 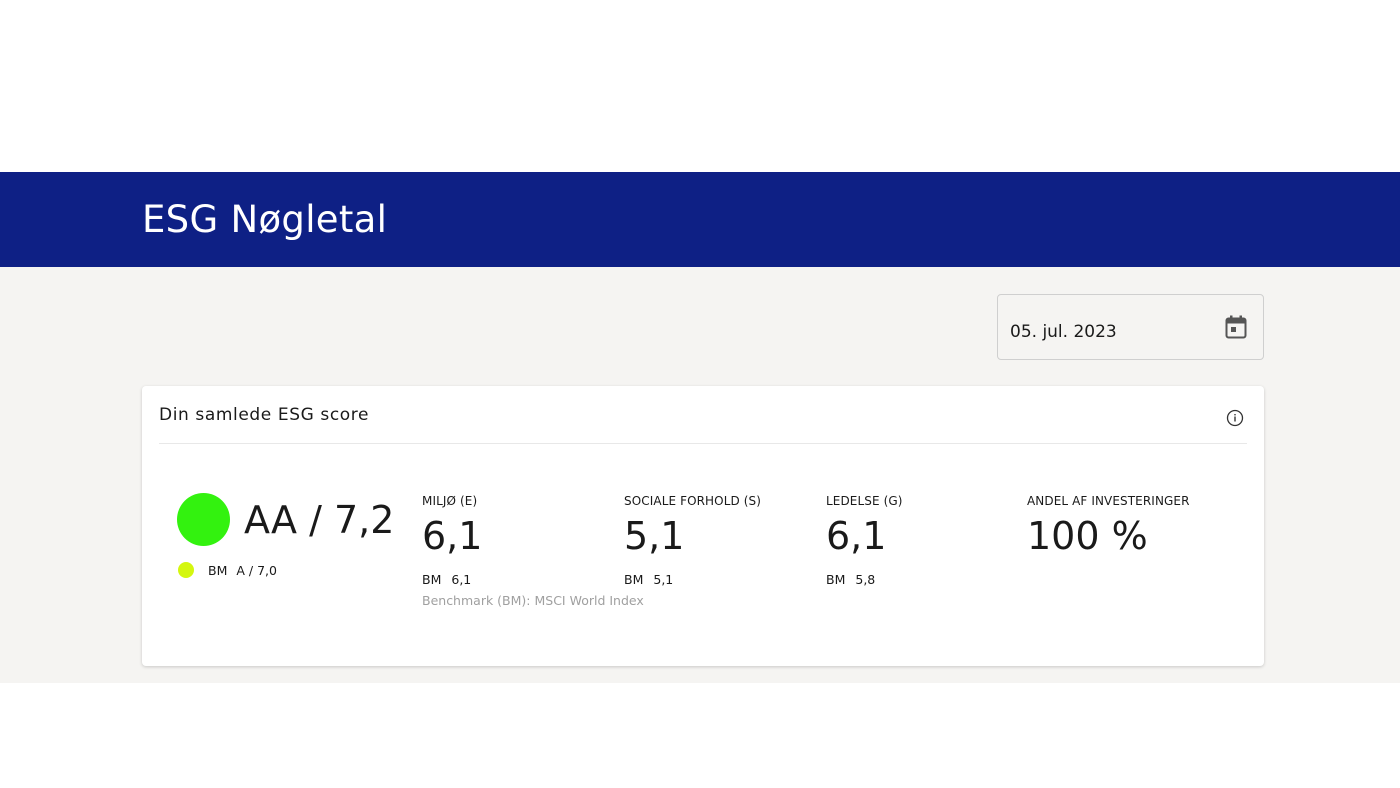 What do you see at coordinates (1130, 327) in the screenshot?
I see `date-picker-field: 05. jul. 2023` at bounding box center [1130, 327].